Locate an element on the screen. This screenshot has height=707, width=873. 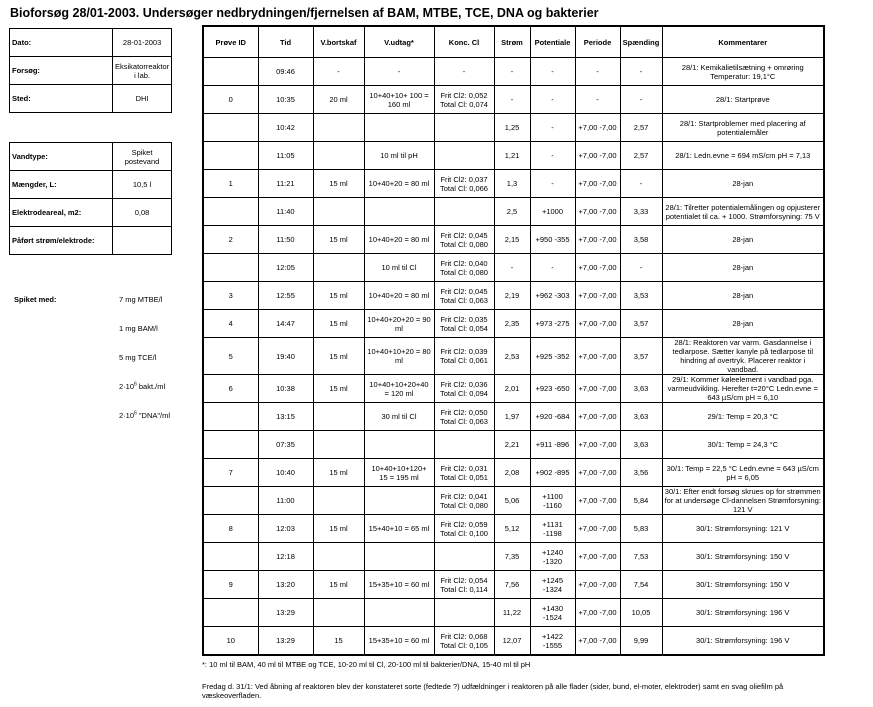
chlorine-conc-cell: Frit Cl2: 0,068 Total Cl: 0,105 is located at coordinates (464, 641).